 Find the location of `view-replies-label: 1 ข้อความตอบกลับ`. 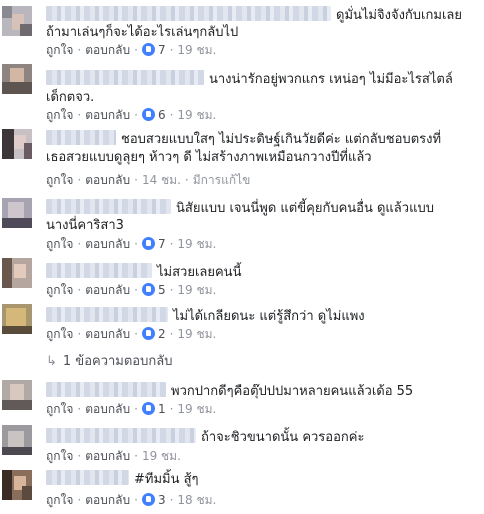

view-replies-label: 1 ข้อความตอบกลับ is located at coordinates (117, 361).